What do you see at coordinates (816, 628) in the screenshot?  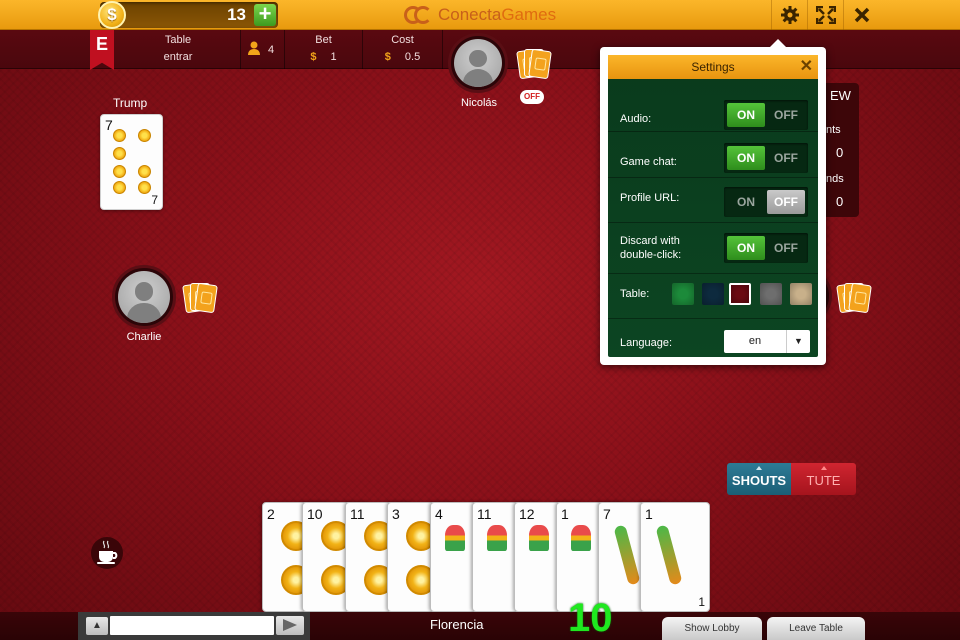 I see `leave-table-button: Leave Table` at bounding box center [816, 628].